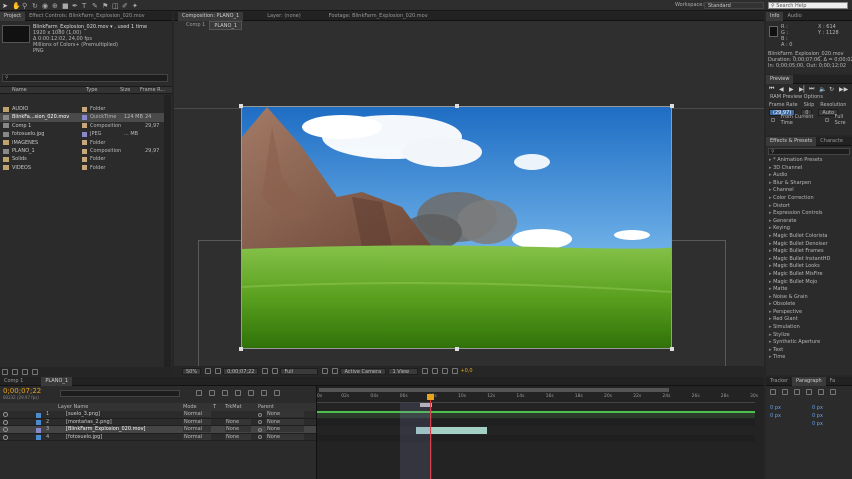 This screenshot has width=852, height=479. Describe the element at coordinates (809, 245) in the screenshot. I see `effects-category: ▸ Magic Bullet Denoiser` at that location.